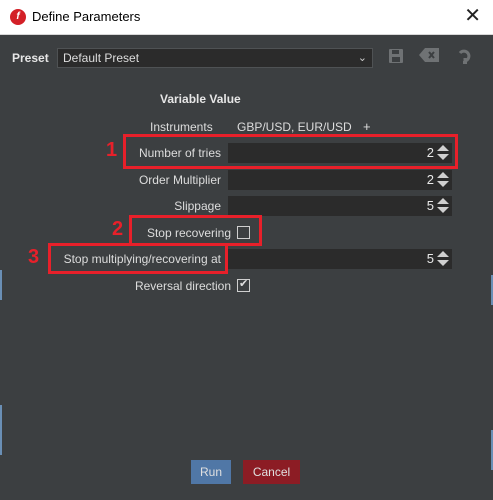 The height and width of the screenshot is (500, 493). What do you see at coordinates (200, 99) in the screenshot?
I see `column-header: Variable Value` at bounding box center [200, 99].